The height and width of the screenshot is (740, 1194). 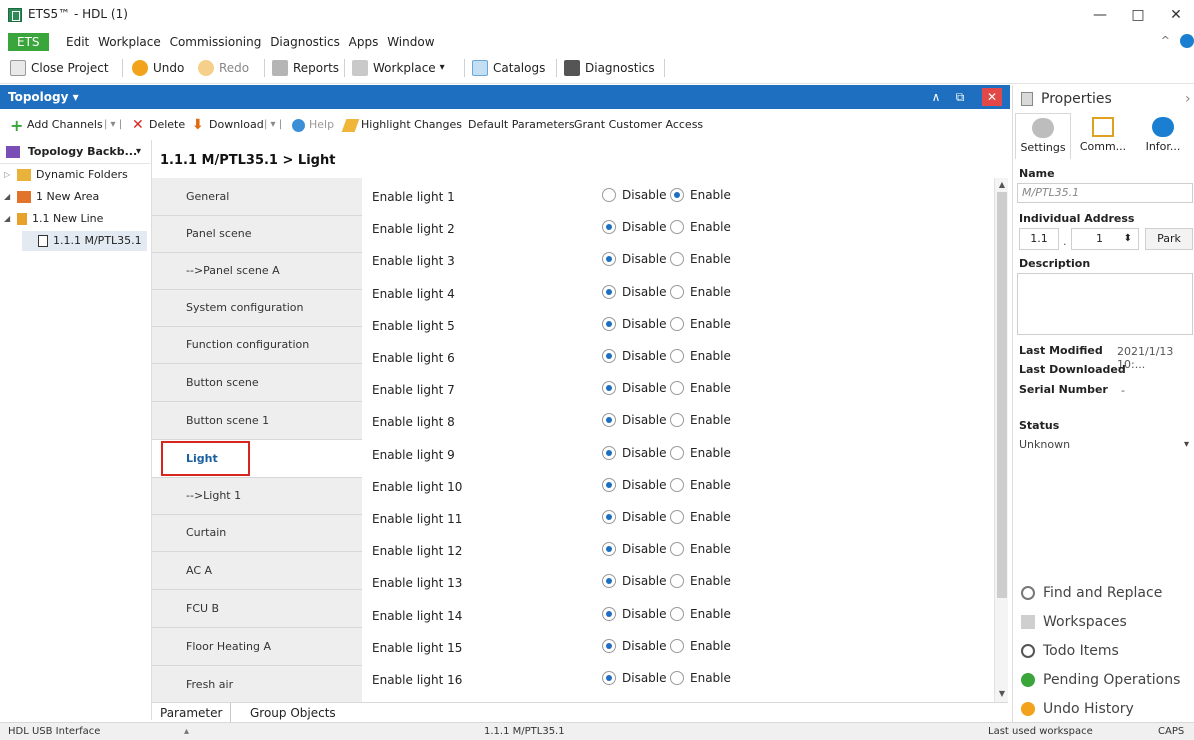 I want to click on help-button: Help, so click(x=313, y=125).